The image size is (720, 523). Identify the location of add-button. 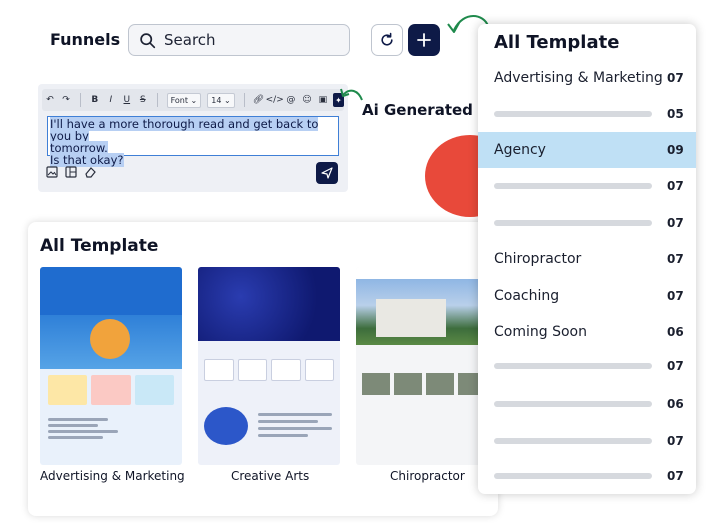
(424, 40).